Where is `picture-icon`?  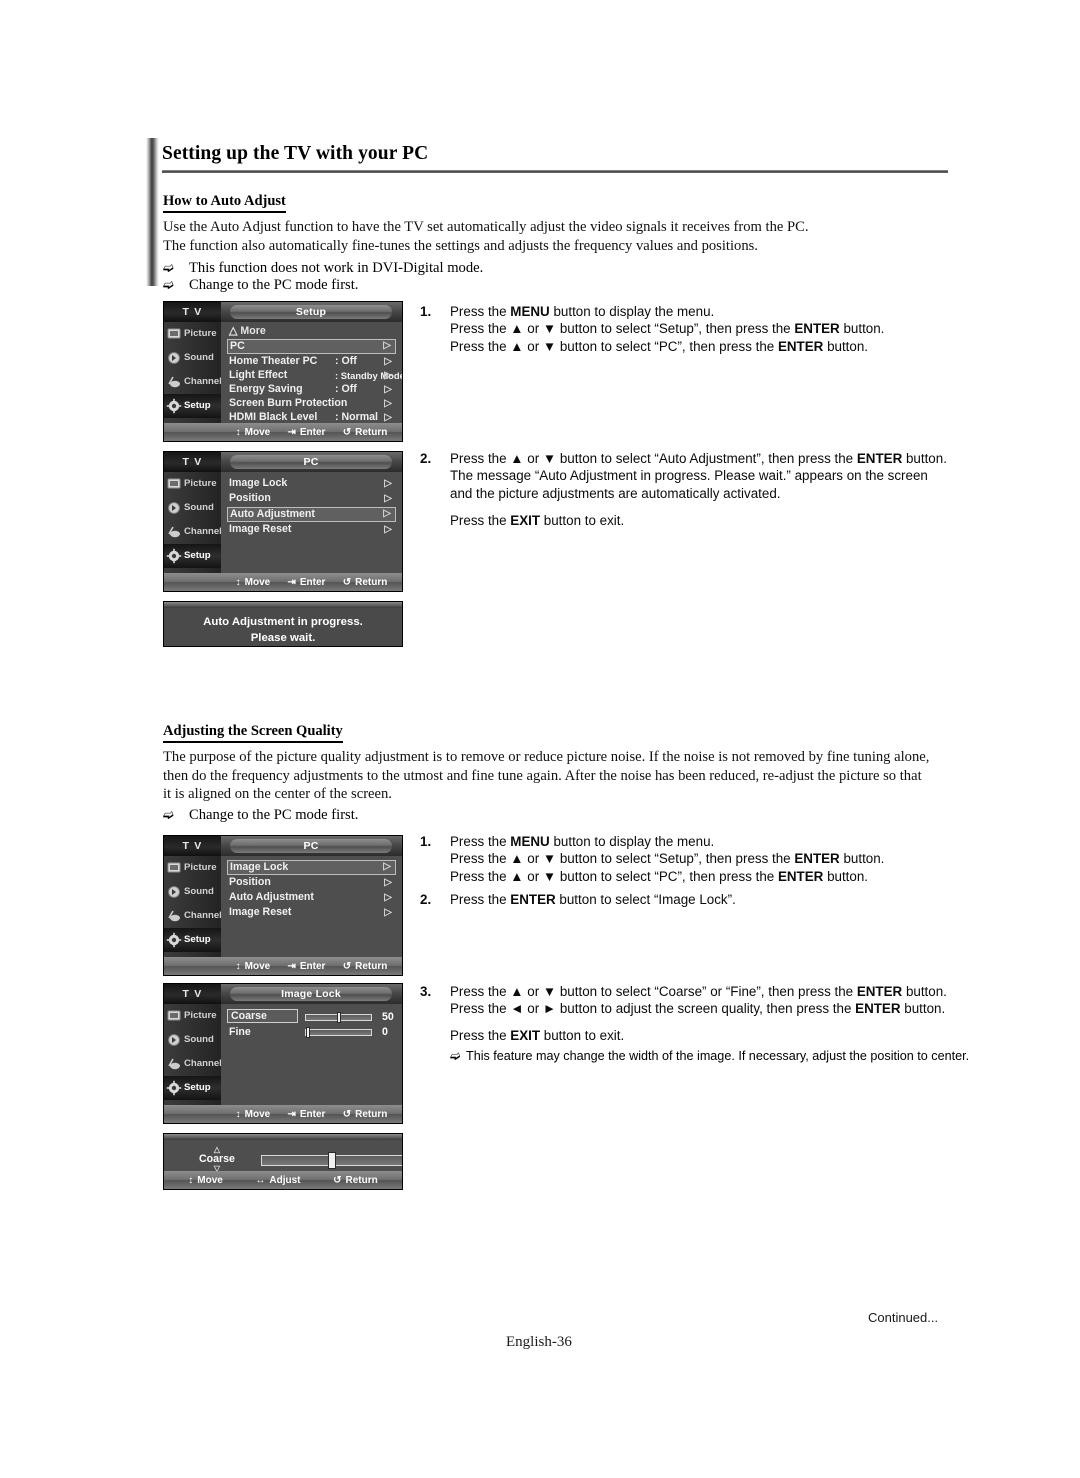 picture-icon is located at coordinates (174, 334).